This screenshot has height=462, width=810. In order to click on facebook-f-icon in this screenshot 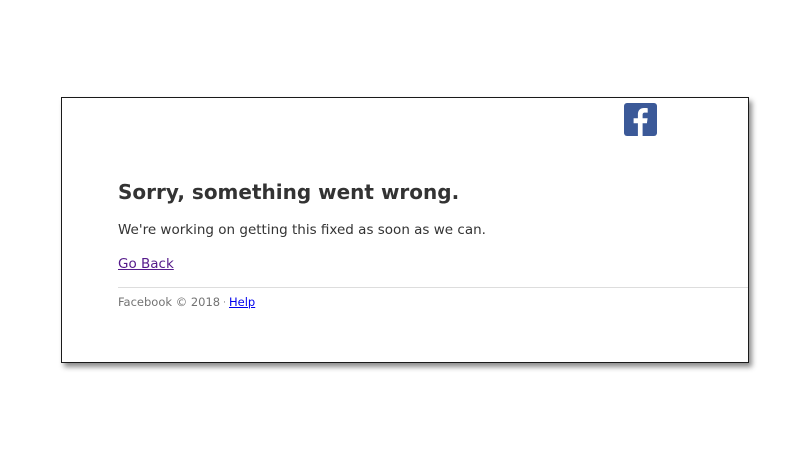, I will do `click(640, 122)`.